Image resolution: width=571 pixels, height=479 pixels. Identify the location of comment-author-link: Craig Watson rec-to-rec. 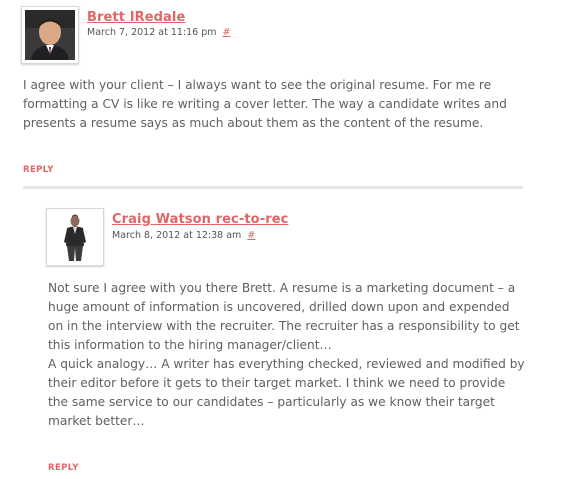
(200, 219).